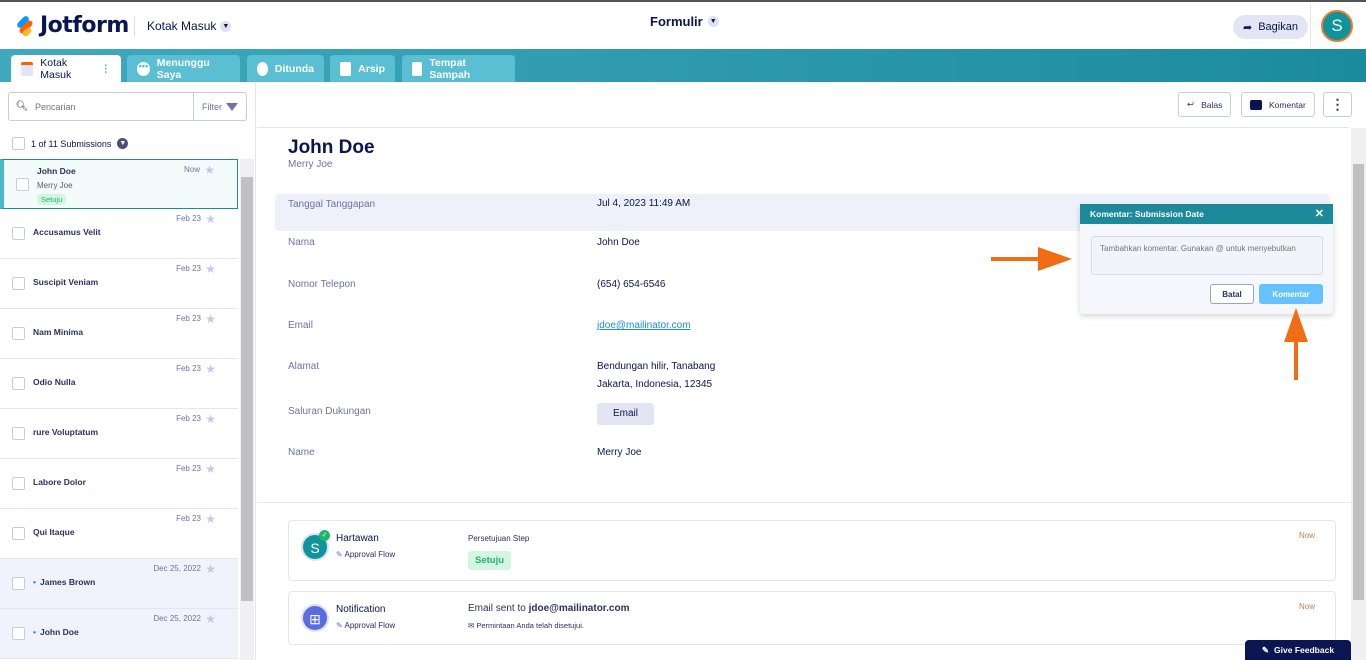  I want to click on field-value: (654) 654-6546, so click(631, 284).